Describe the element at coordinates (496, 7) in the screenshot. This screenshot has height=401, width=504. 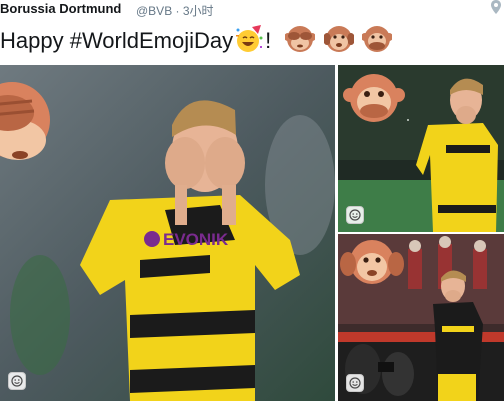
I see `location-pin-icon` at that location.